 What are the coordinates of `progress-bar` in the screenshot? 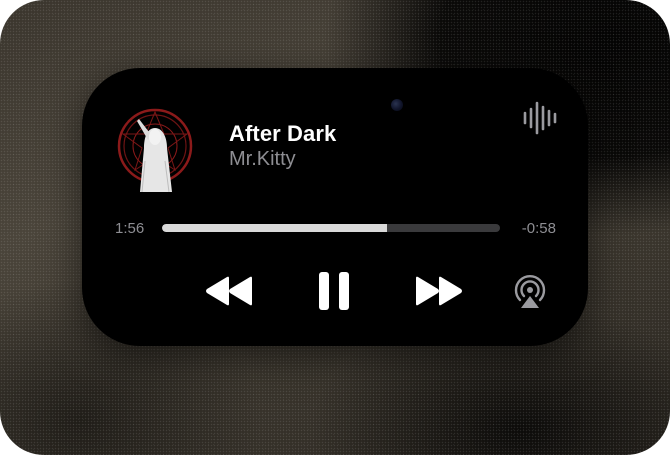 It's located at (331, 228).